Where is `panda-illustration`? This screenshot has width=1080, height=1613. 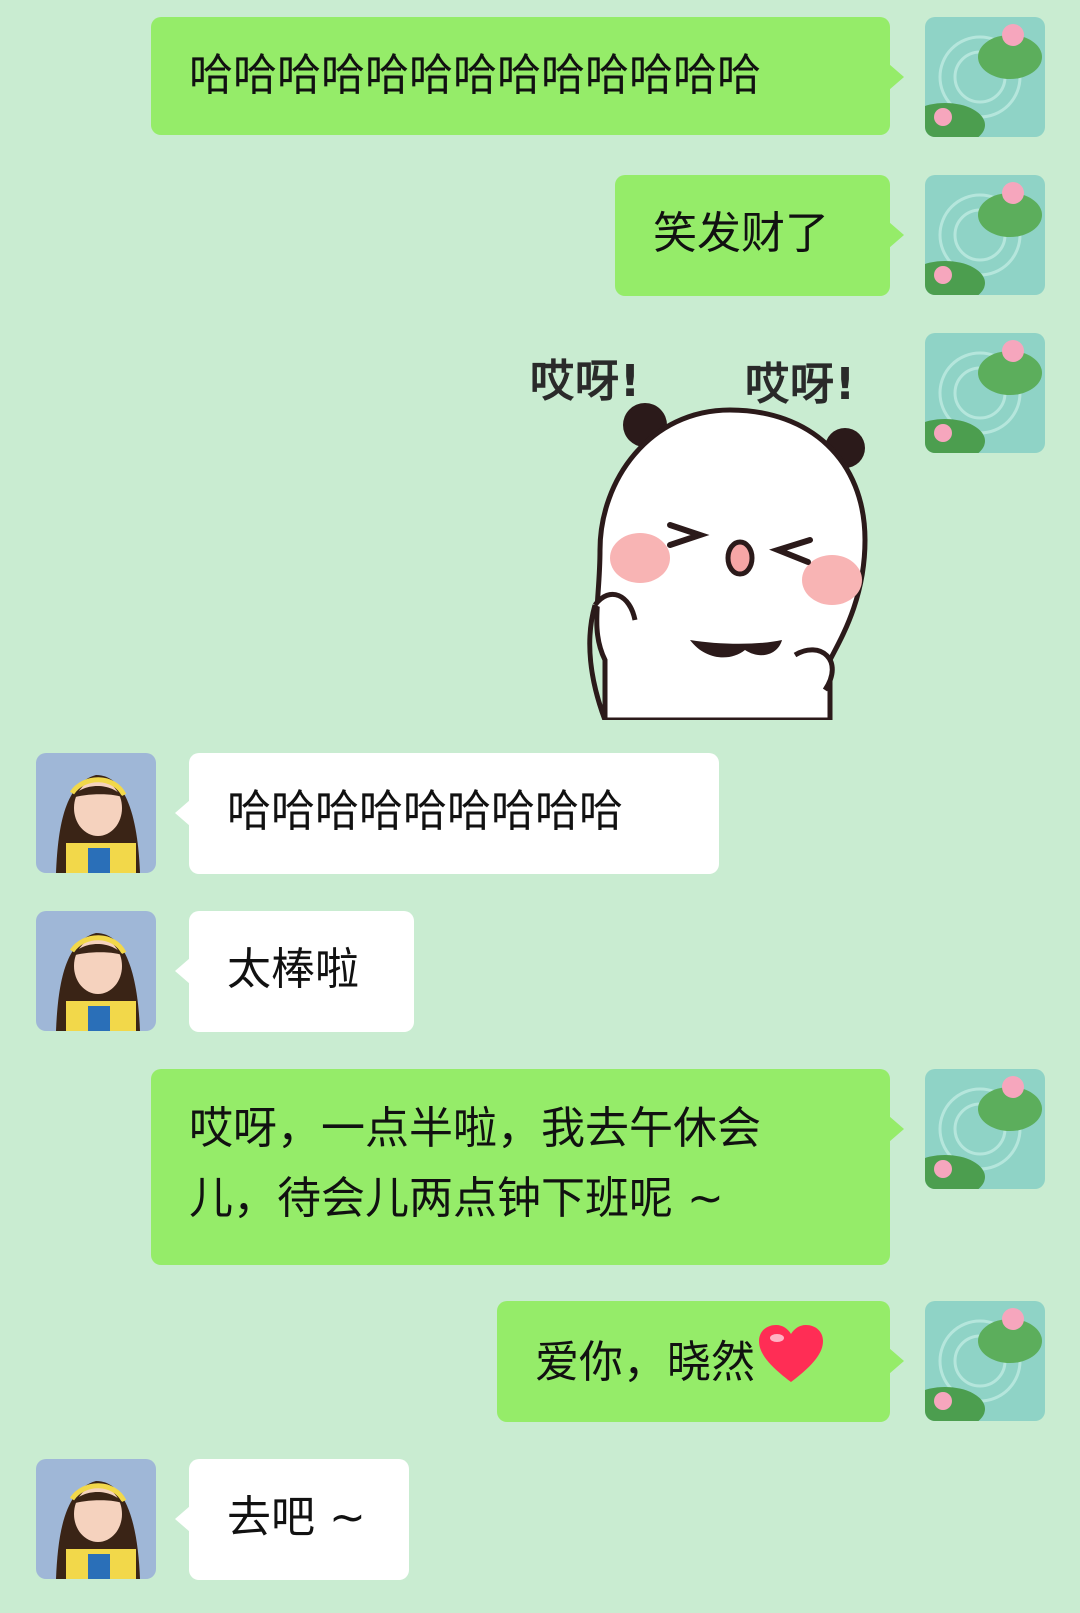 panda-illustration is located at coordinates (727, 561).